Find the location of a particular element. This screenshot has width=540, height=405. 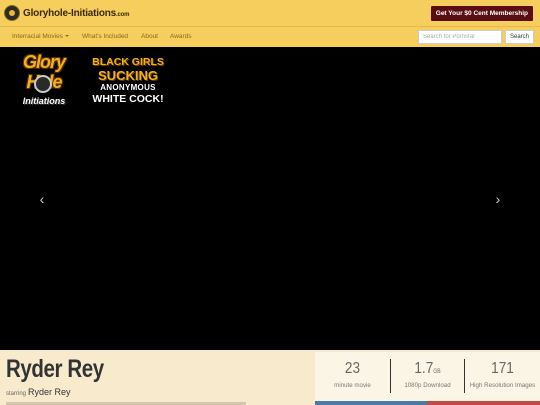

nav-item-interracial-movies: Interracial Movies is located at coordinates (40, 37).